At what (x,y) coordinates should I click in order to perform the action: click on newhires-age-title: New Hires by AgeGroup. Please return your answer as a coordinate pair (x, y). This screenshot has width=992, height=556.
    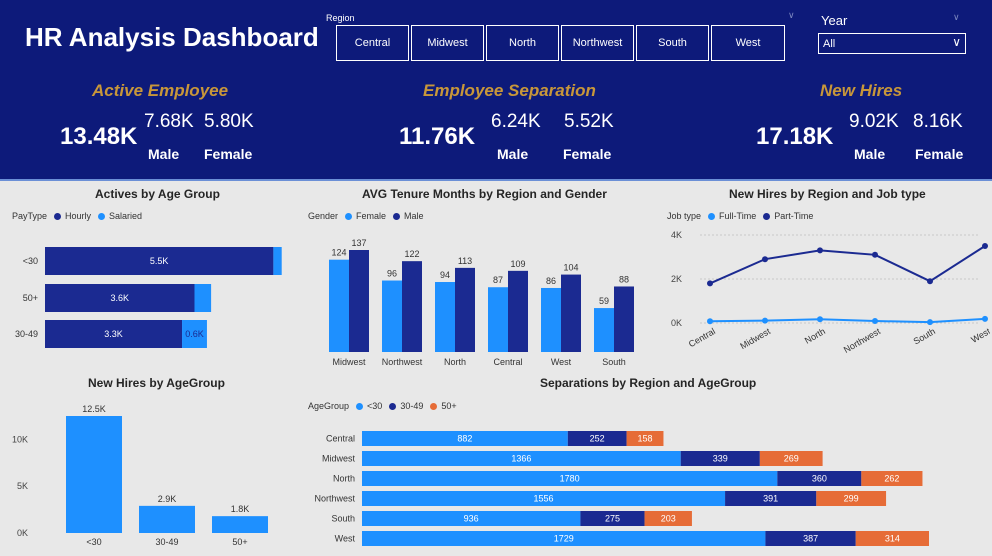
    Looking at the image, I should click on (156, 383).